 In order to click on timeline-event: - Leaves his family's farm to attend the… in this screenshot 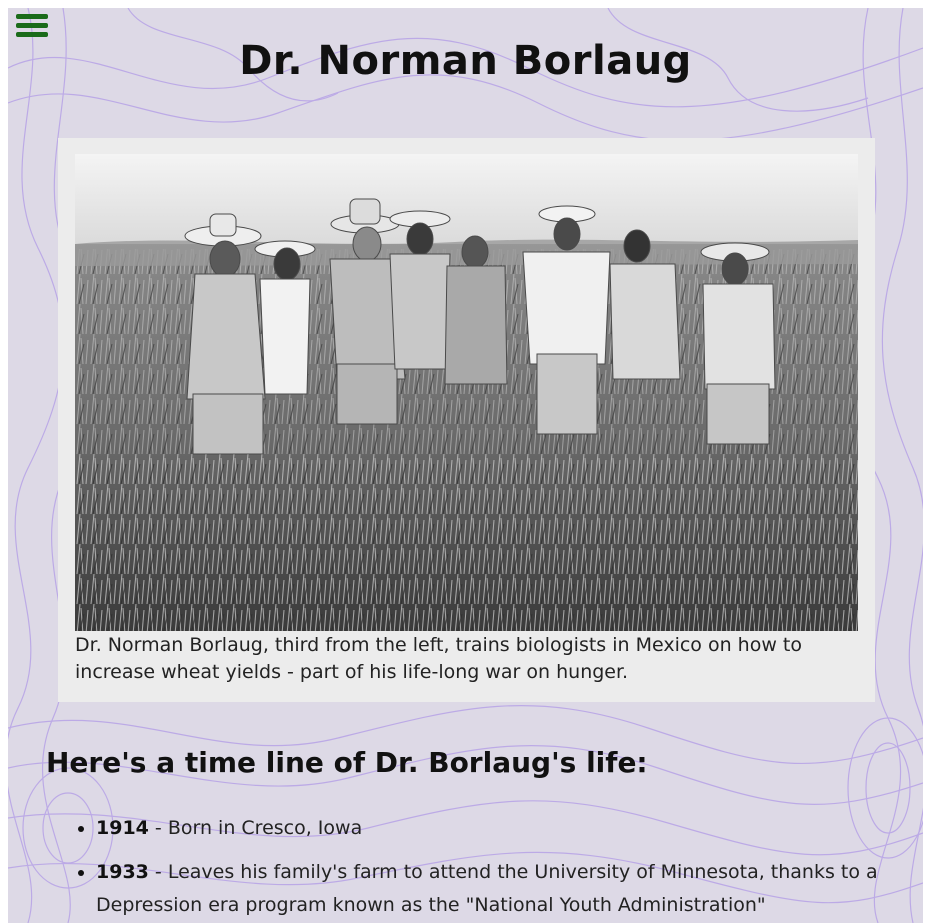, I will do `click(487, 888)`.